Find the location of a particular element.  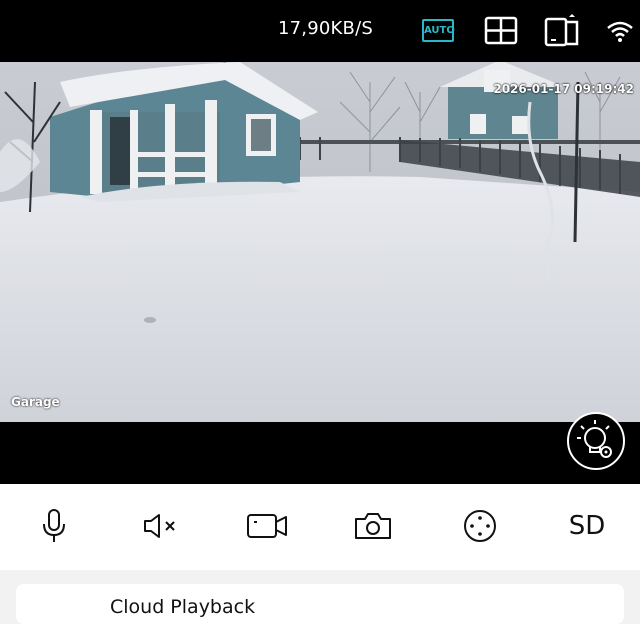

video-timestamp: 2026-01-17 09:19:42 is located at coordinates (563, 89).